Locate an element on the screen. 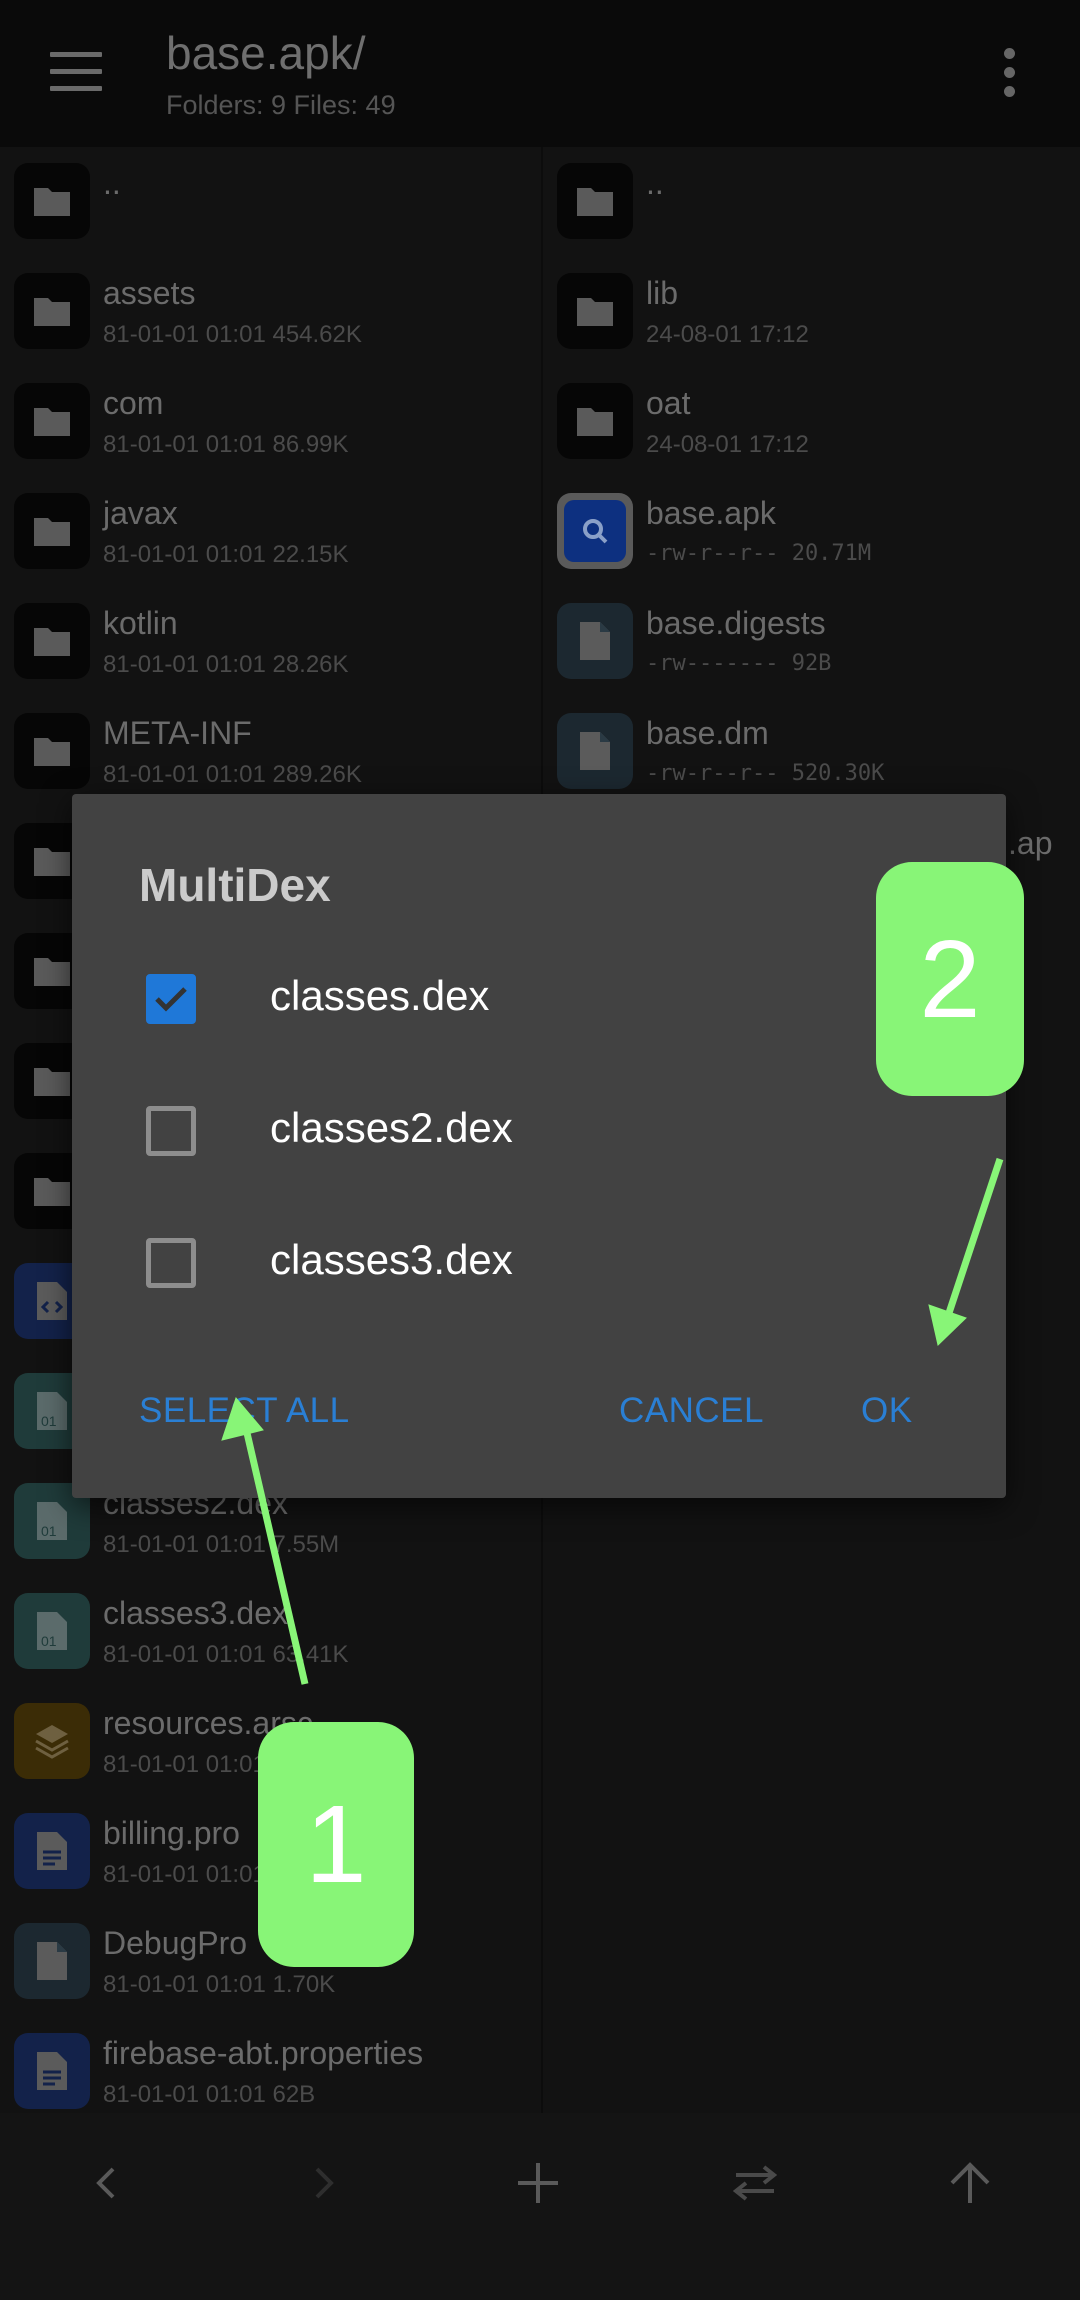 This screenshot has height=2300, width=1080. file-meta: 81-01-01 01:01 86.99K is located at coordinates (226, 444).